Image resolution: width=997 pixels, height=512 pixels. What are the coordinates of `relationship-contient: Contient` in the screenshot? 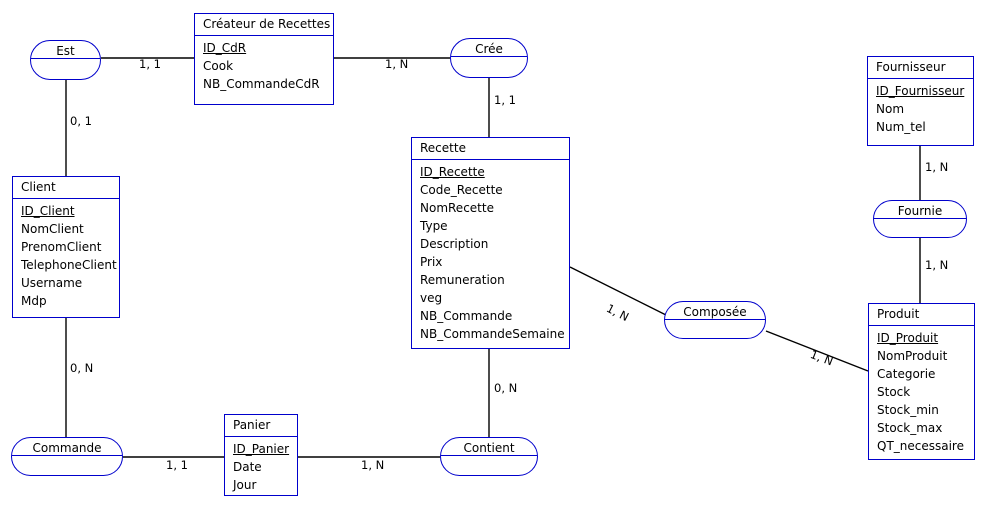 It's located at (489, 456).